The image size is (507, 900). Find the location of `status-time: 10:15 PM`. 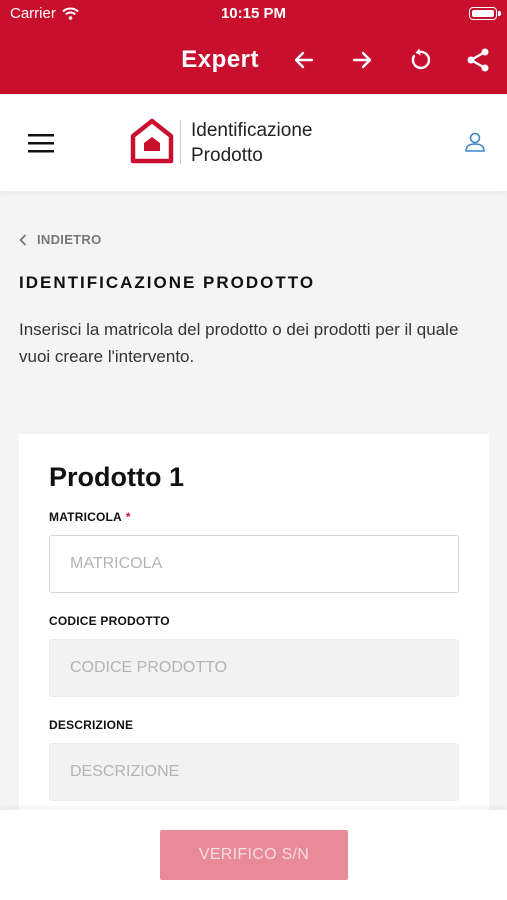

status-time: 10:15 PM is located at coordinates (253, 13).